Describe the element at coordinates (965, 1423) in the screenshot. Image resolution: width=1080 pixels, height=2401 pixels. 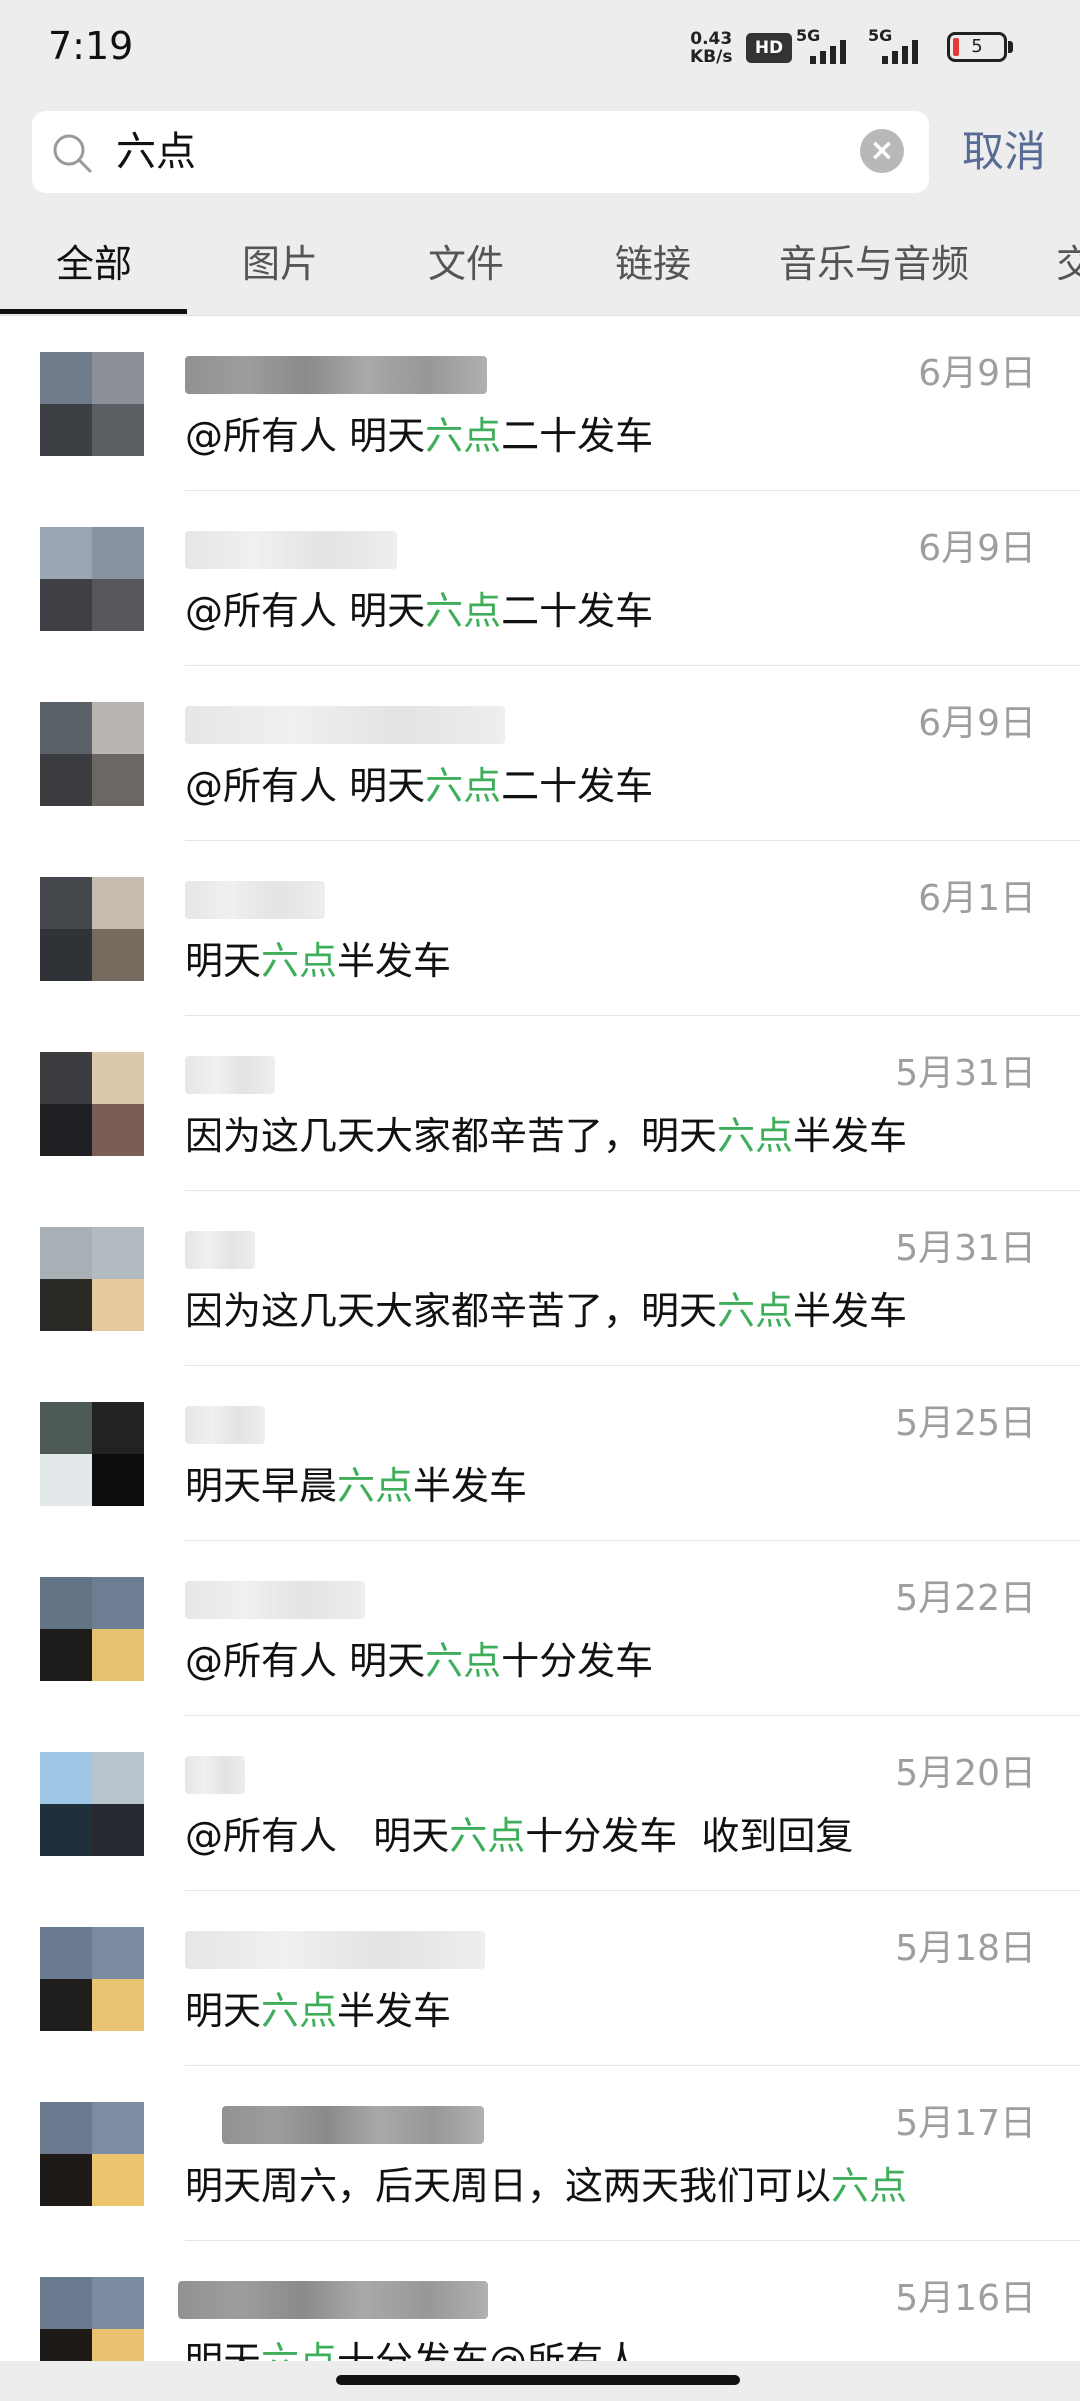
I see `message-date: 5月25日` at that location.